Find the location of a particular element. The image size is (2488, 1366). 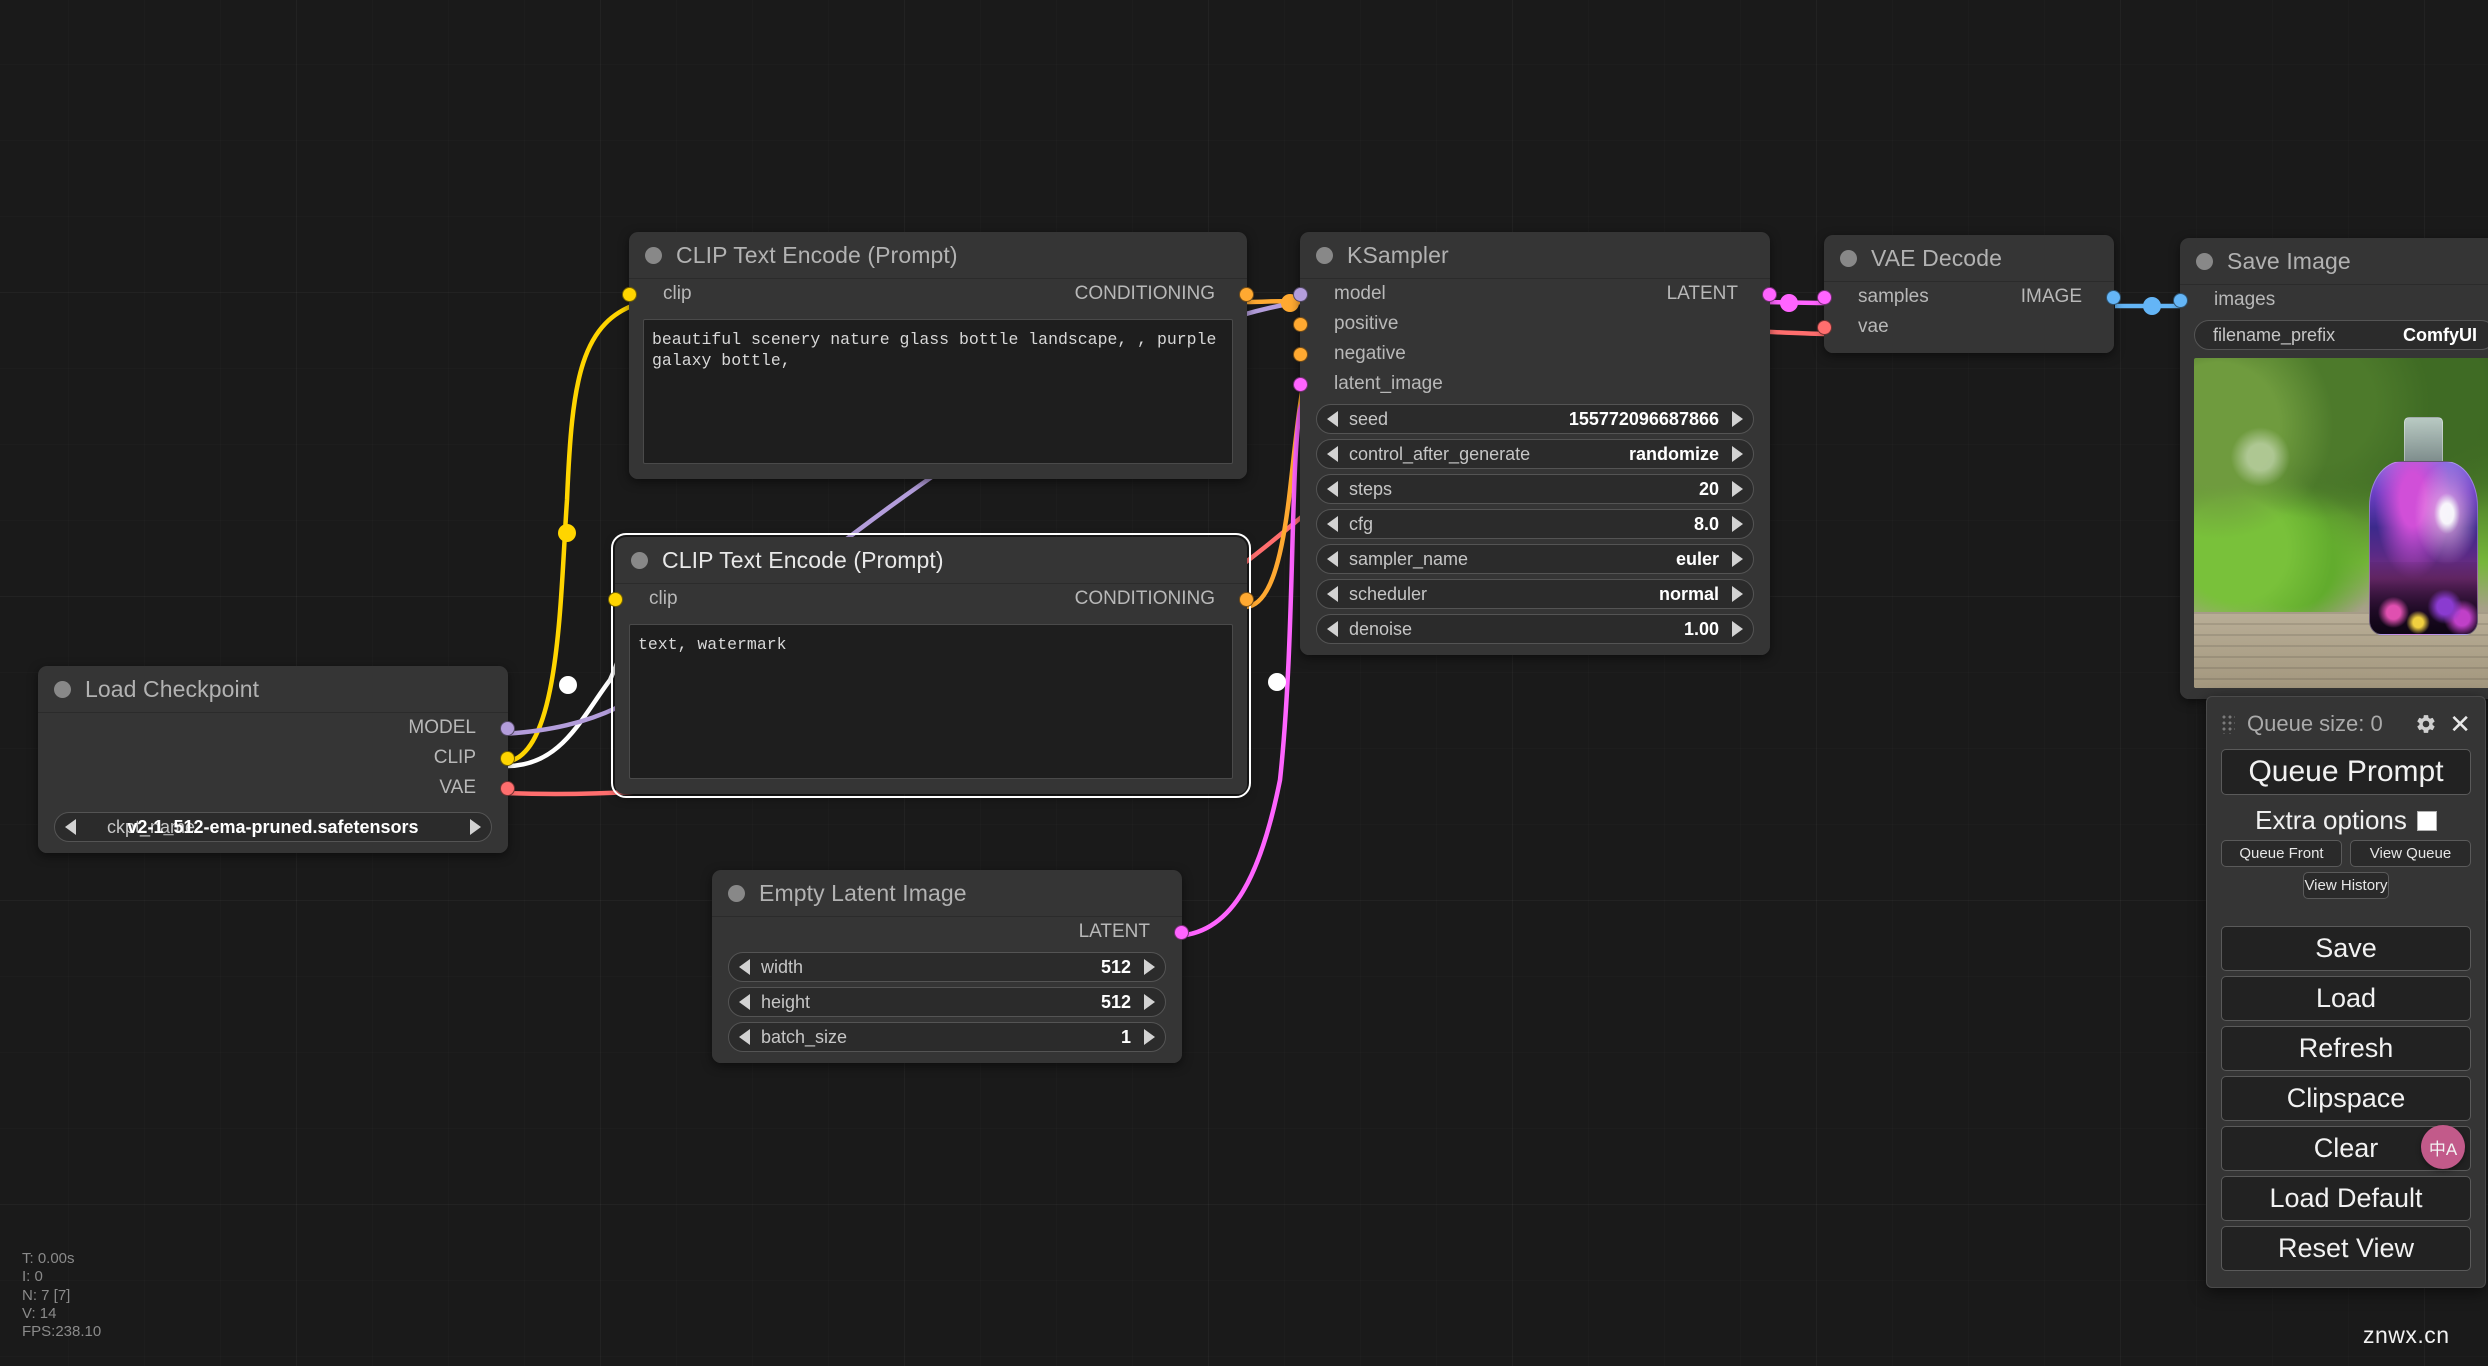

conditioning-output-dot-icon is located at coordinates (1246, 294).